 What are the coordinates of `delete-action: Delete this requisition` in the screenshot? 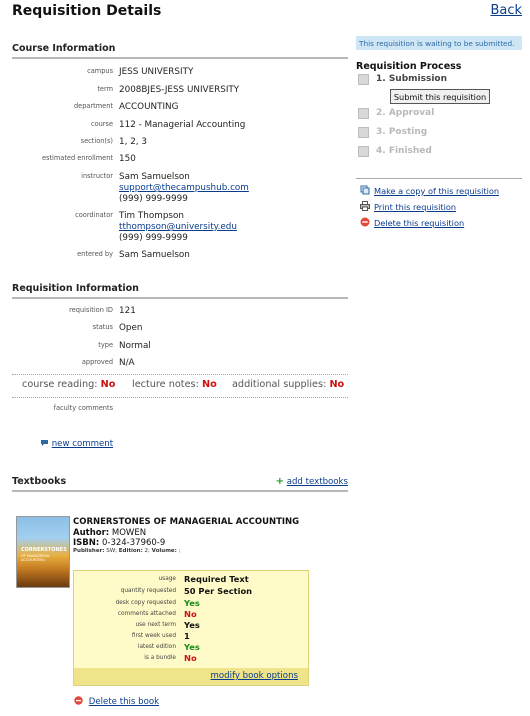 It's located at (412, 222).